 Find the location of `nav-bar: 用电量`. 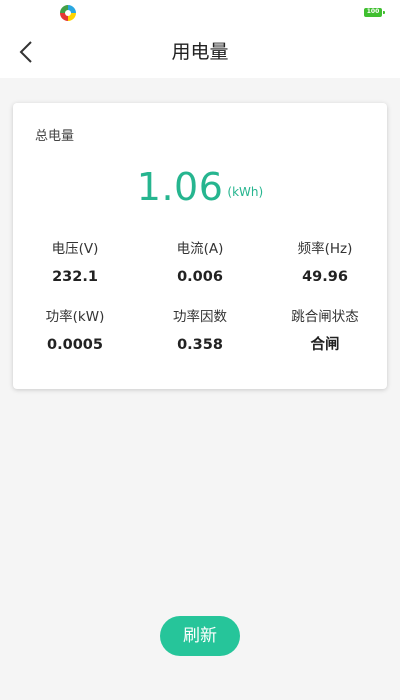

nav-bar: 用电量 is located at coordinates (200, 52).